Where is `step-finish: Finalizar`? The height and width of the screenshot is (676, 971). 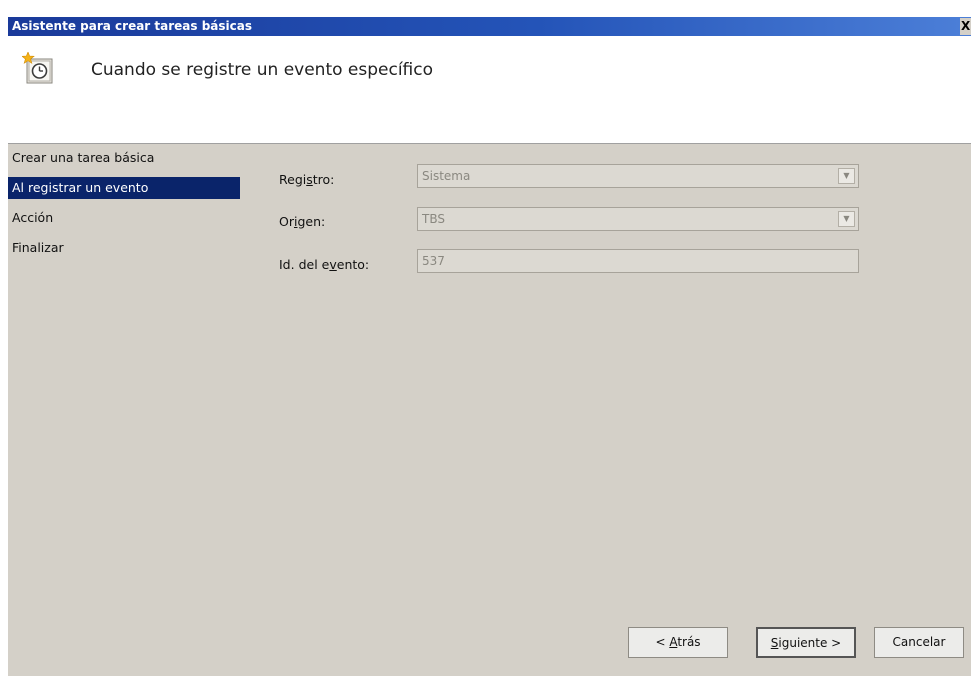 step-finish: Finalizar is located at coordinates (124, 248).